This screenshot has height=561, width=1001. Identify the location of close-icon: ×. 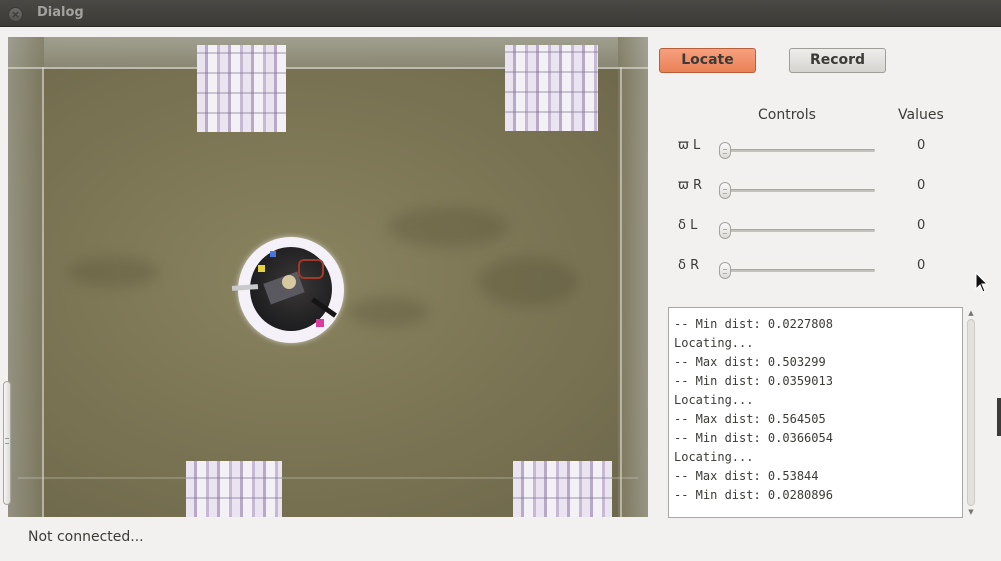
(15, 14).